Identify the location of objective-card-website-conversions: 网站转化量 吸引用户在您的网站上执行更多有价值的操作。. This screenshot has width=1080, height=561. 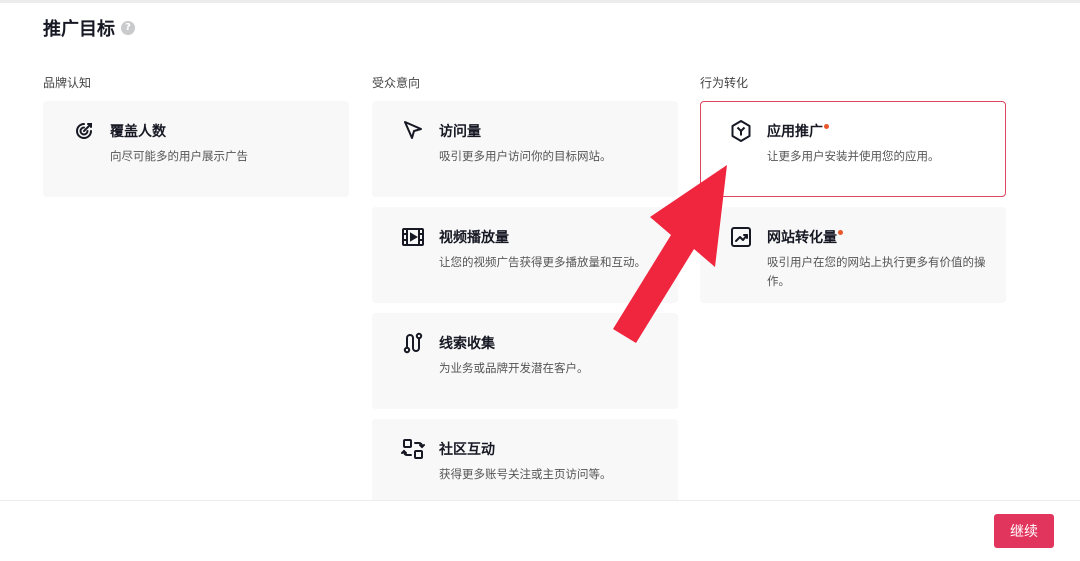
(853, 255).